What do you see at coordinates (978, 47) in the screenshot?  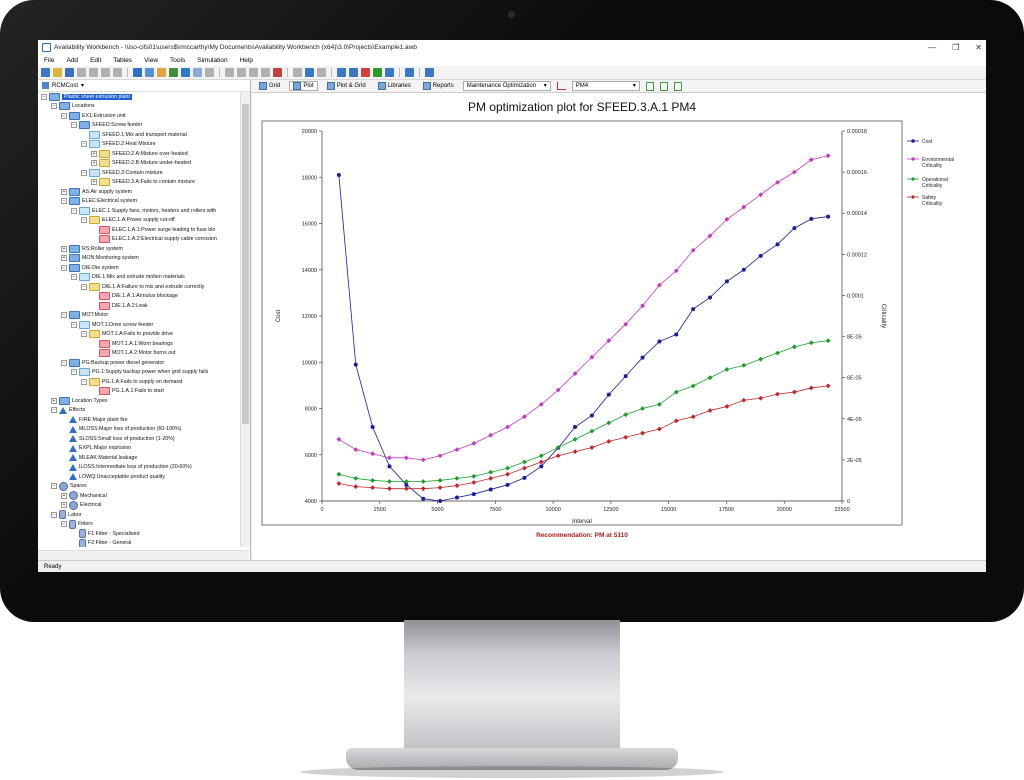 I see `close-button: ✕` at bounding box center [978, 47].